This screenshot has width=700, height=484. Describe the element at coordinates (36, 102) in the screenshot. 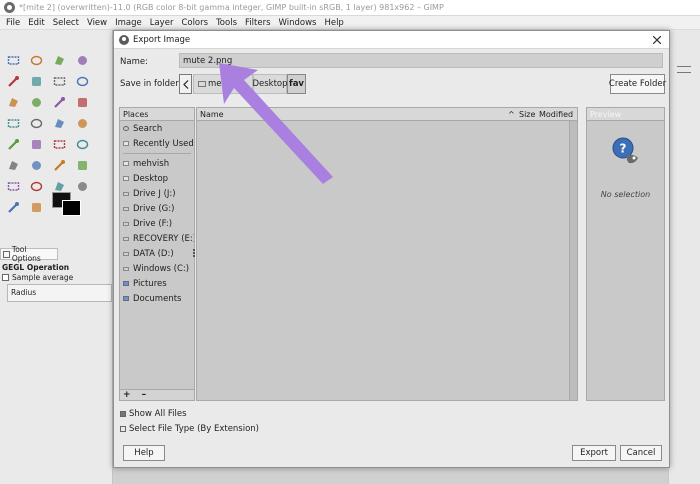

I see `move-tool` at that location.